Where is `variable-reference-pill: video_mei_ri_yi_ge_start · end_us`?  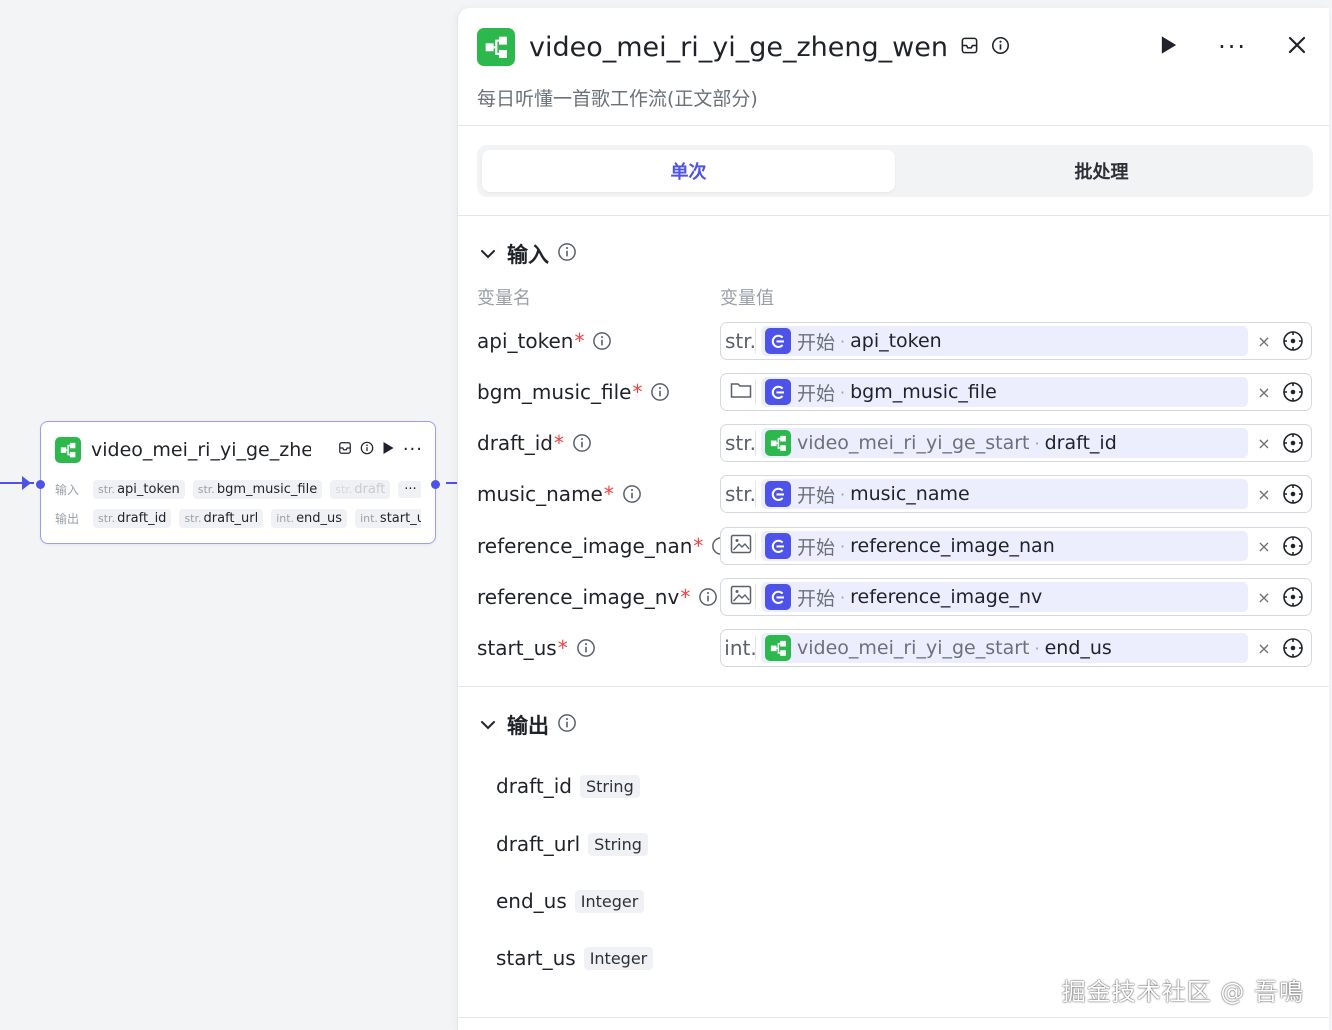 variable-reference-pill: video_mei_ri_yi_ge_start · end_us is located at coordinates (1004, 648).